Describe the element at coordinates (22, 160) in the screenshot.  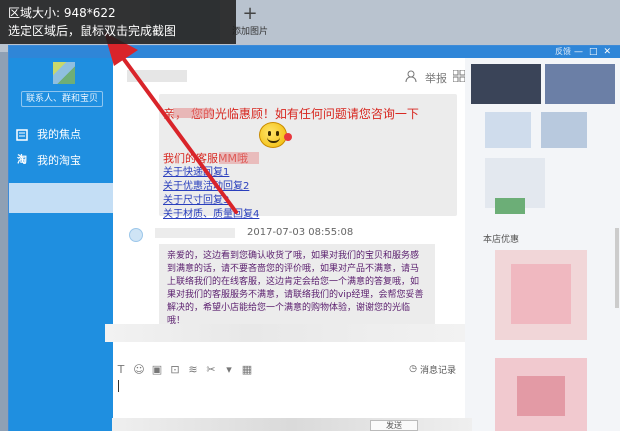
I see `taobao-icon: 淘` at that location.